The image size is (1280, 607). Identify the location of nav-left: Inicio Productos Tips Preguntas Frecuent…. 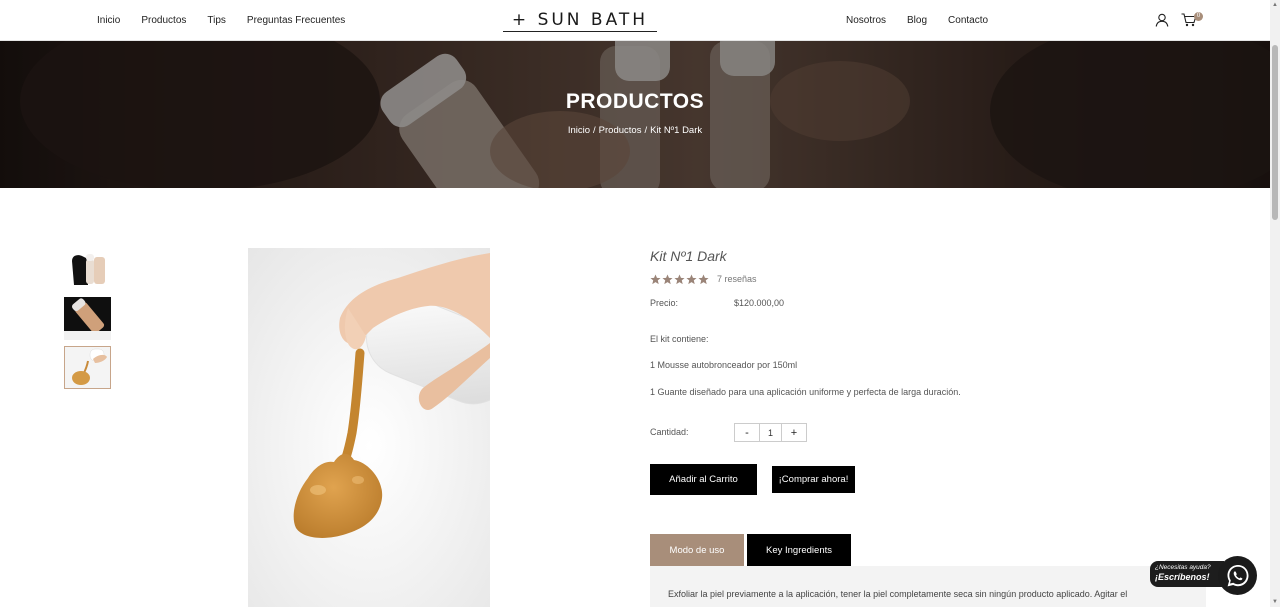
(221, 20).